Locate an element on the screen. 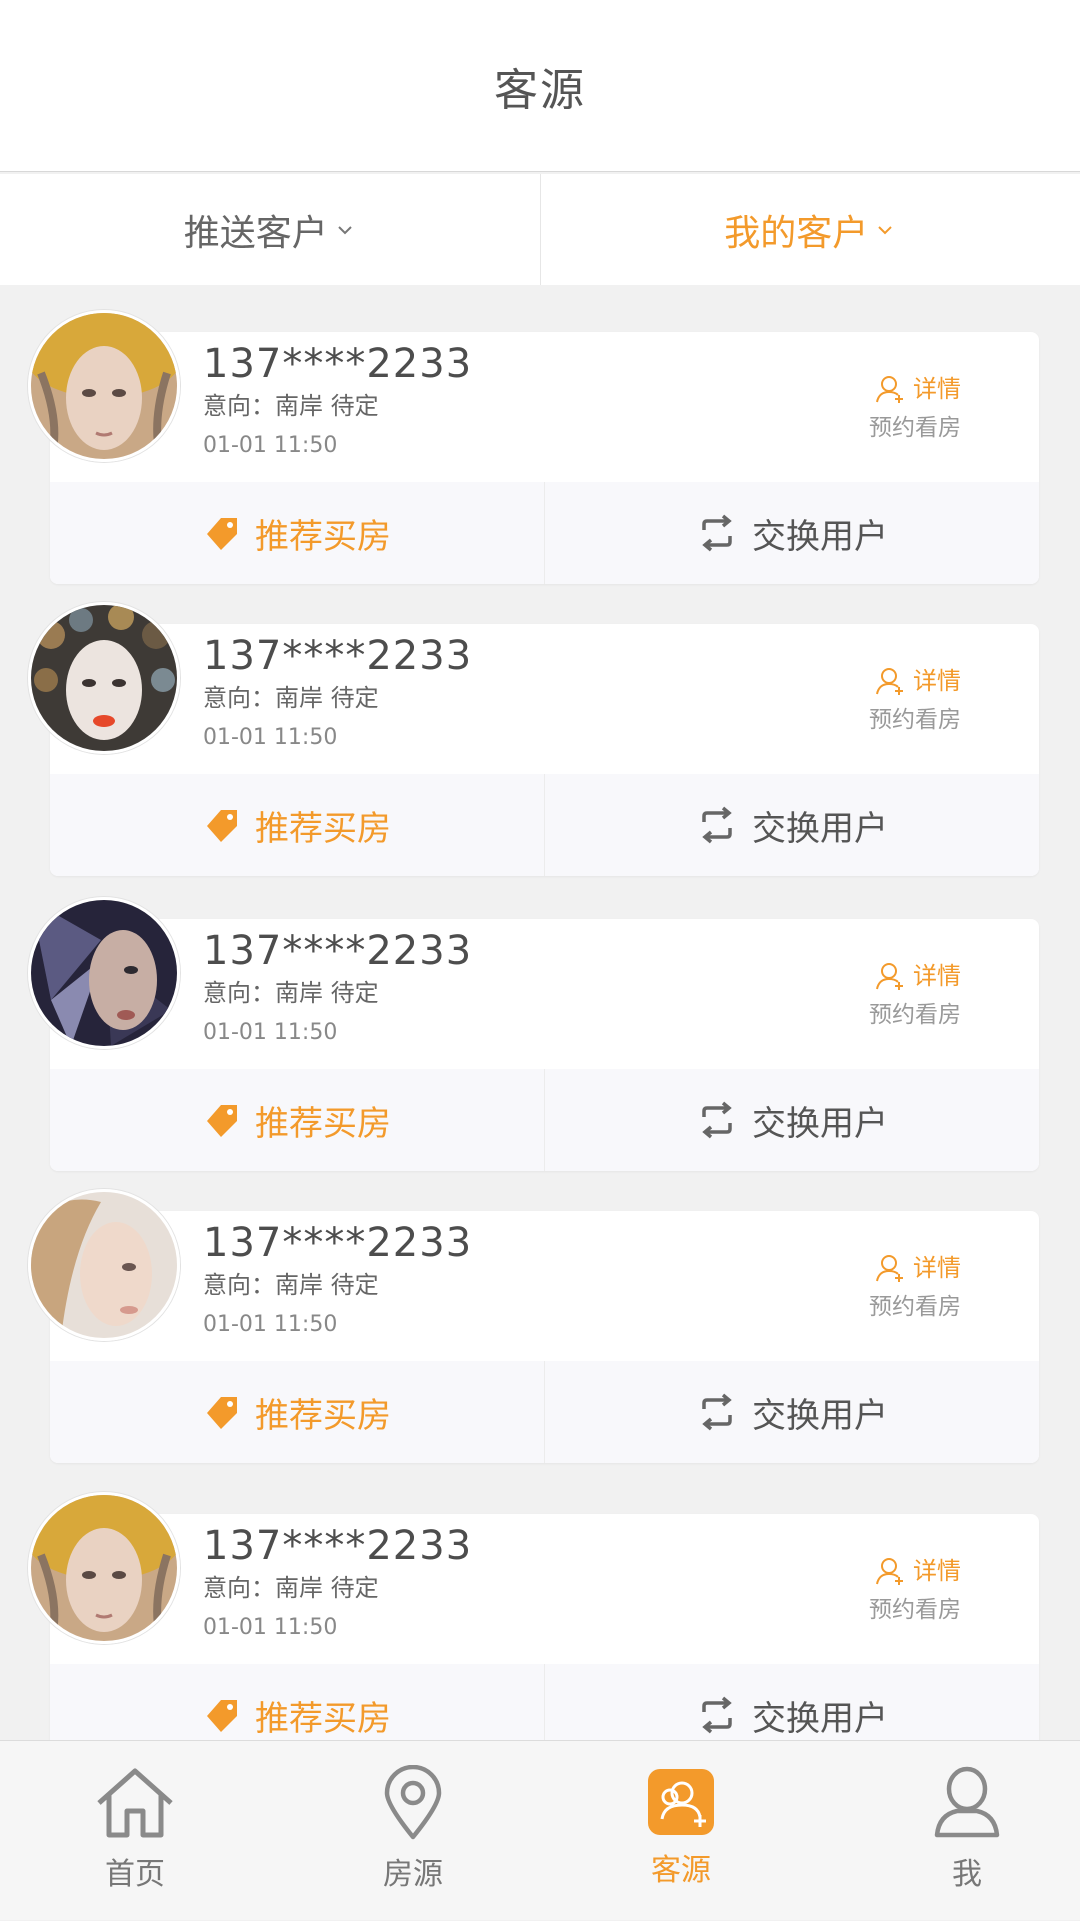  nav-item-me: 我 is located at coordinates (967, 1831).